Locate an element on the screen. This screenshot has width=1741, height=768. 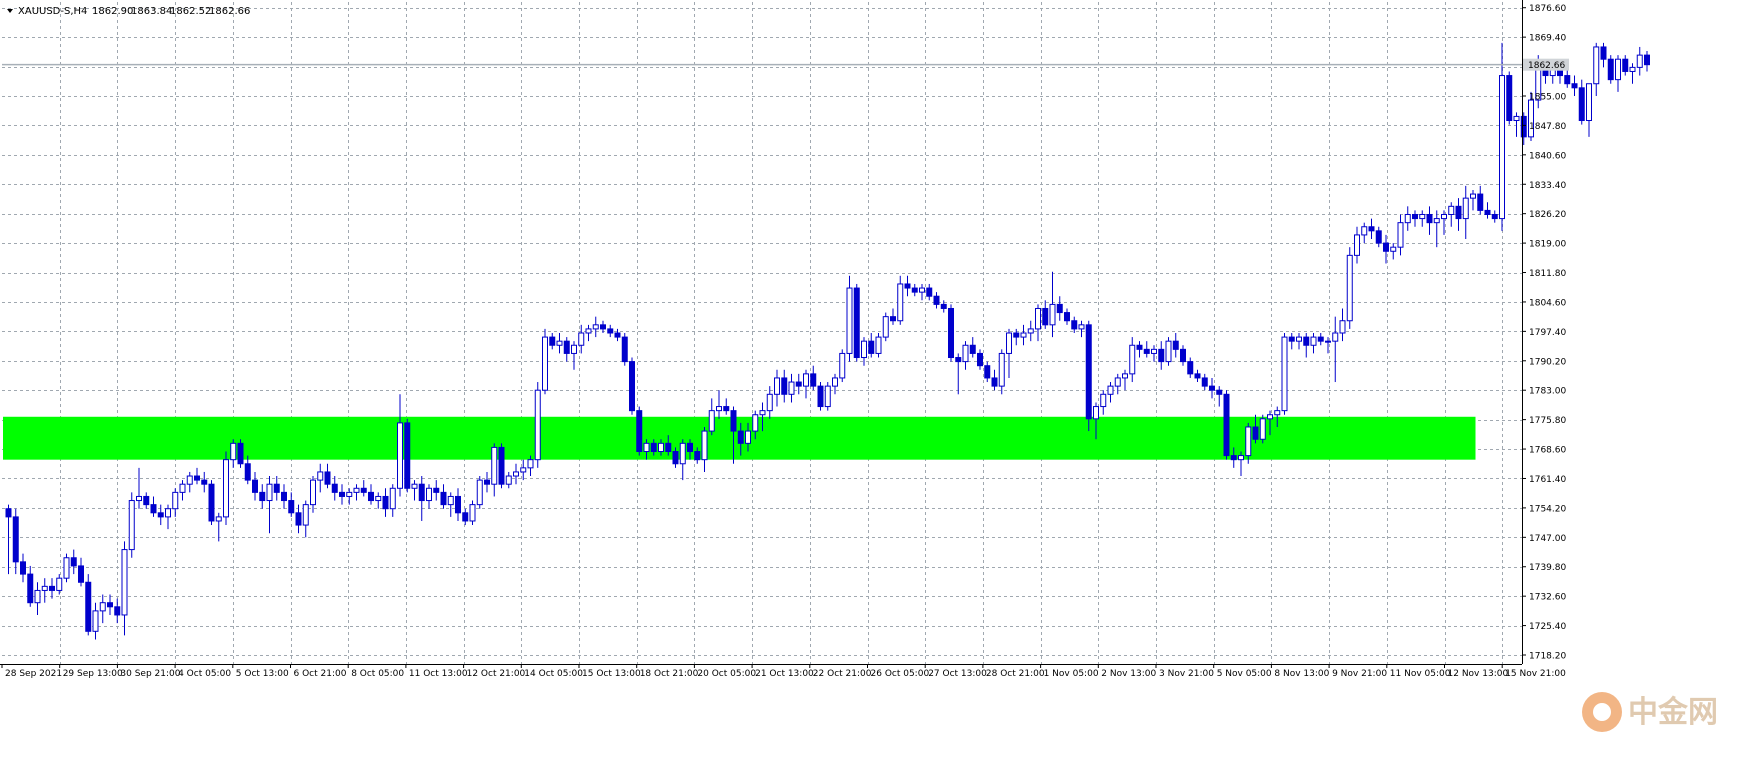
x-tick-label: 26 Oct 05:00 is located at coordinates (900, 674).